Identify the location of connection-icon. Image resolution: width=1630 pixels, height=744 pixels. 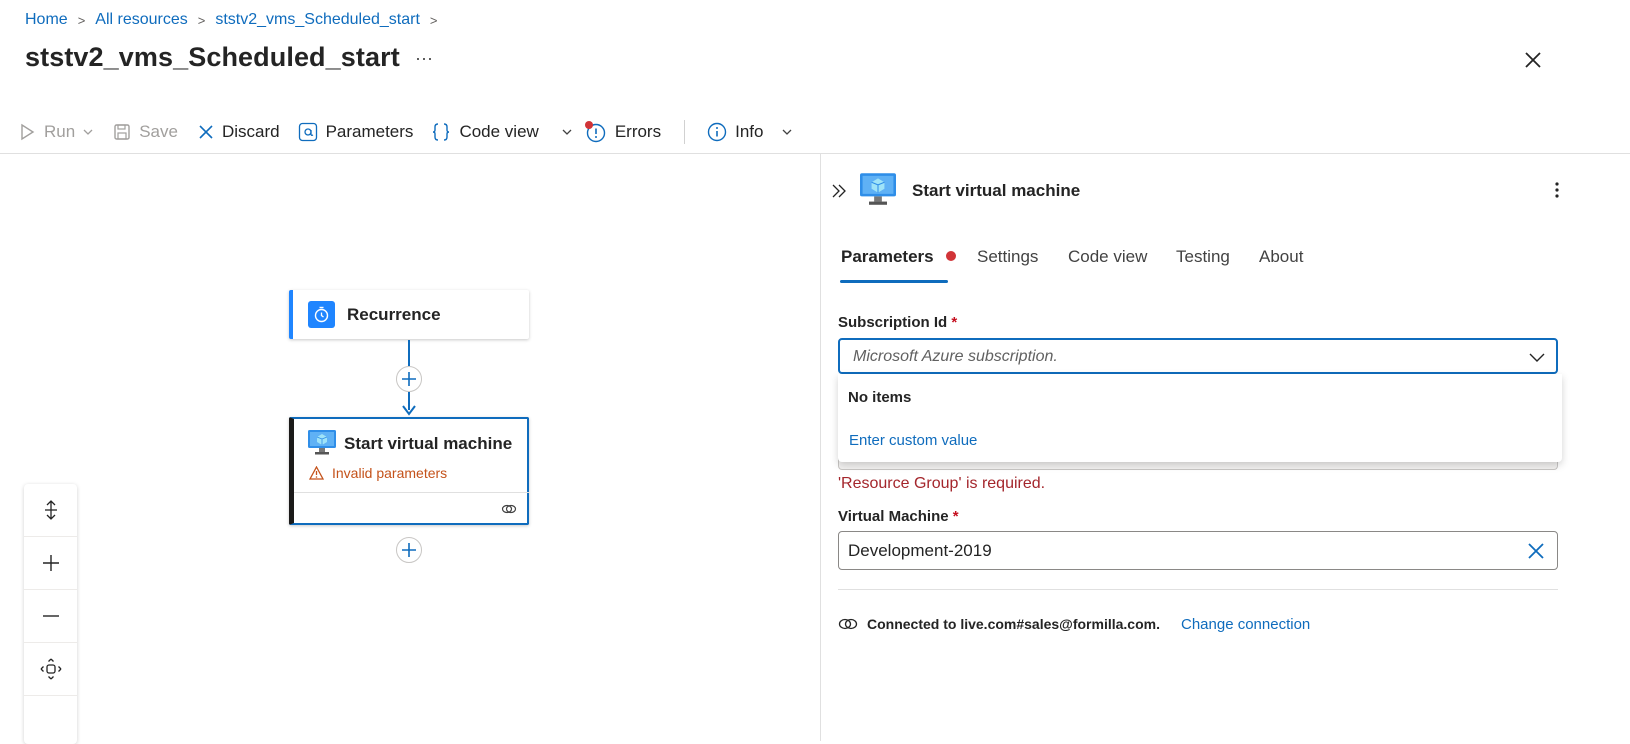
(848, 626).